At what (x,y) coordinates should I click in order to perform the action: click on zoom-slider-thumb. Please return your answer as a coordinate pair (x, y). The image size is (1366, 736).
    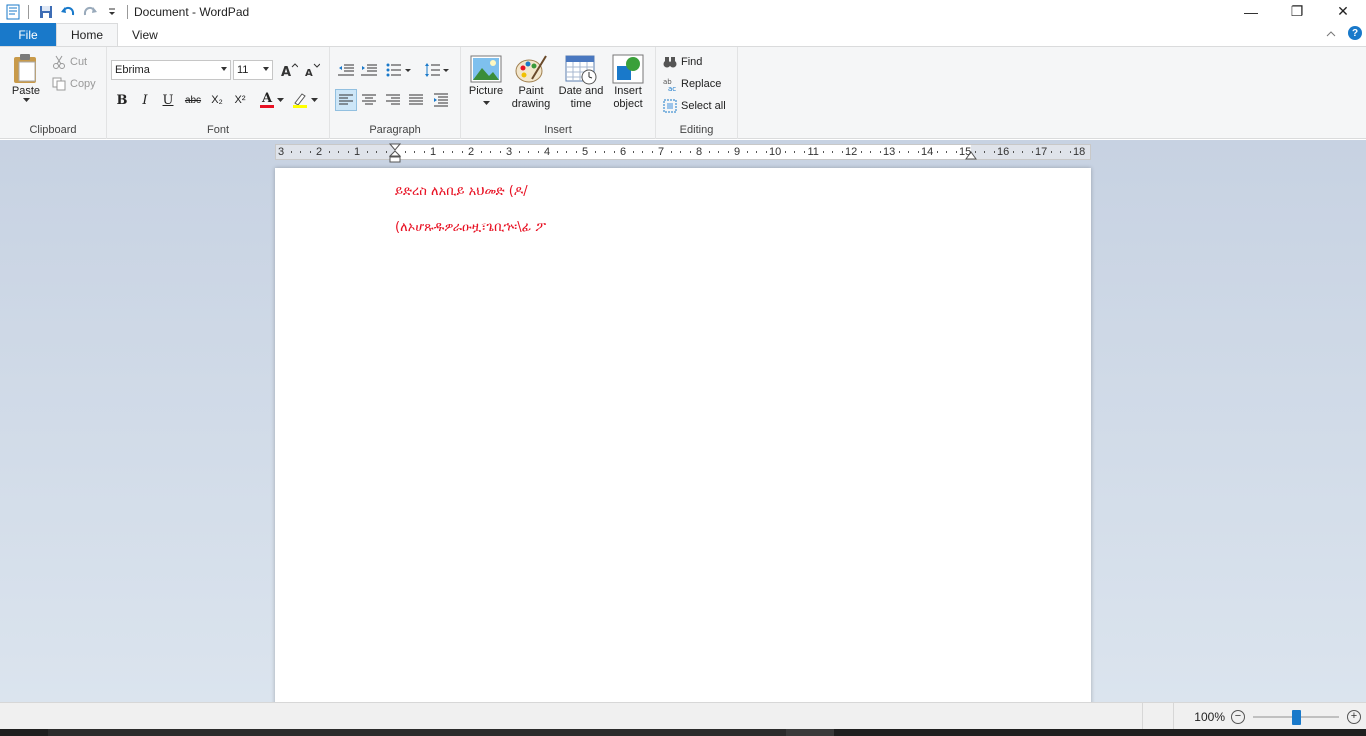
    Looking at the image, I should click on (1296, 717).